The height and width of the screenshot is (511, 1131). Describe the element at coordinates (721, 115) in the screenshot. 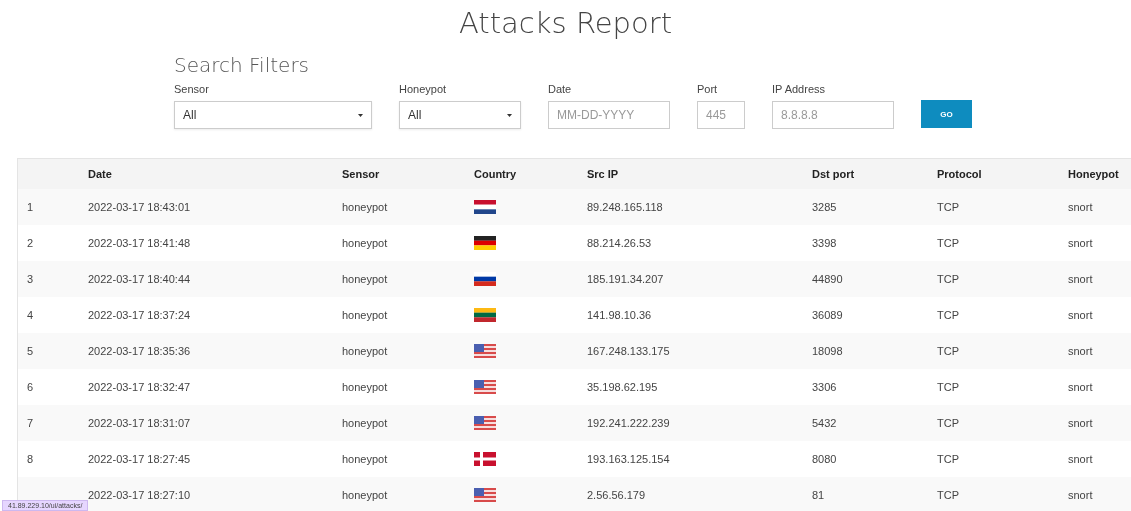

I see `input-field: 445` at that location.